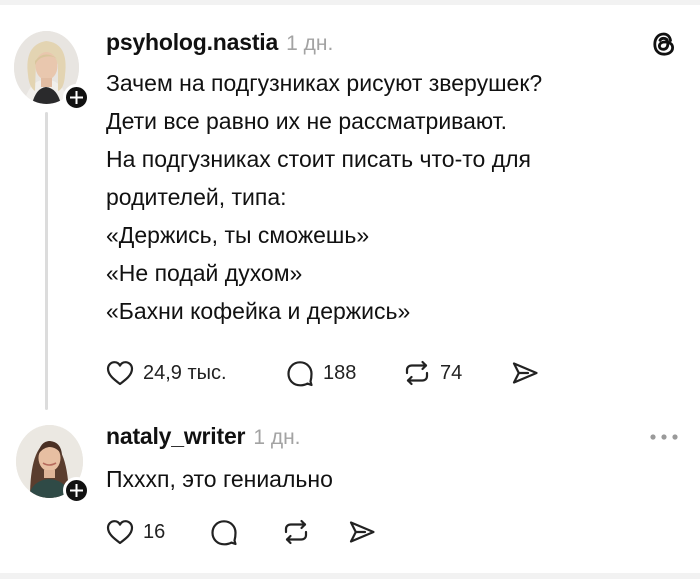 The image size is (700, 579). I want to click on post-actions: 24,9 тыс. 188 74, so click(322, 373).